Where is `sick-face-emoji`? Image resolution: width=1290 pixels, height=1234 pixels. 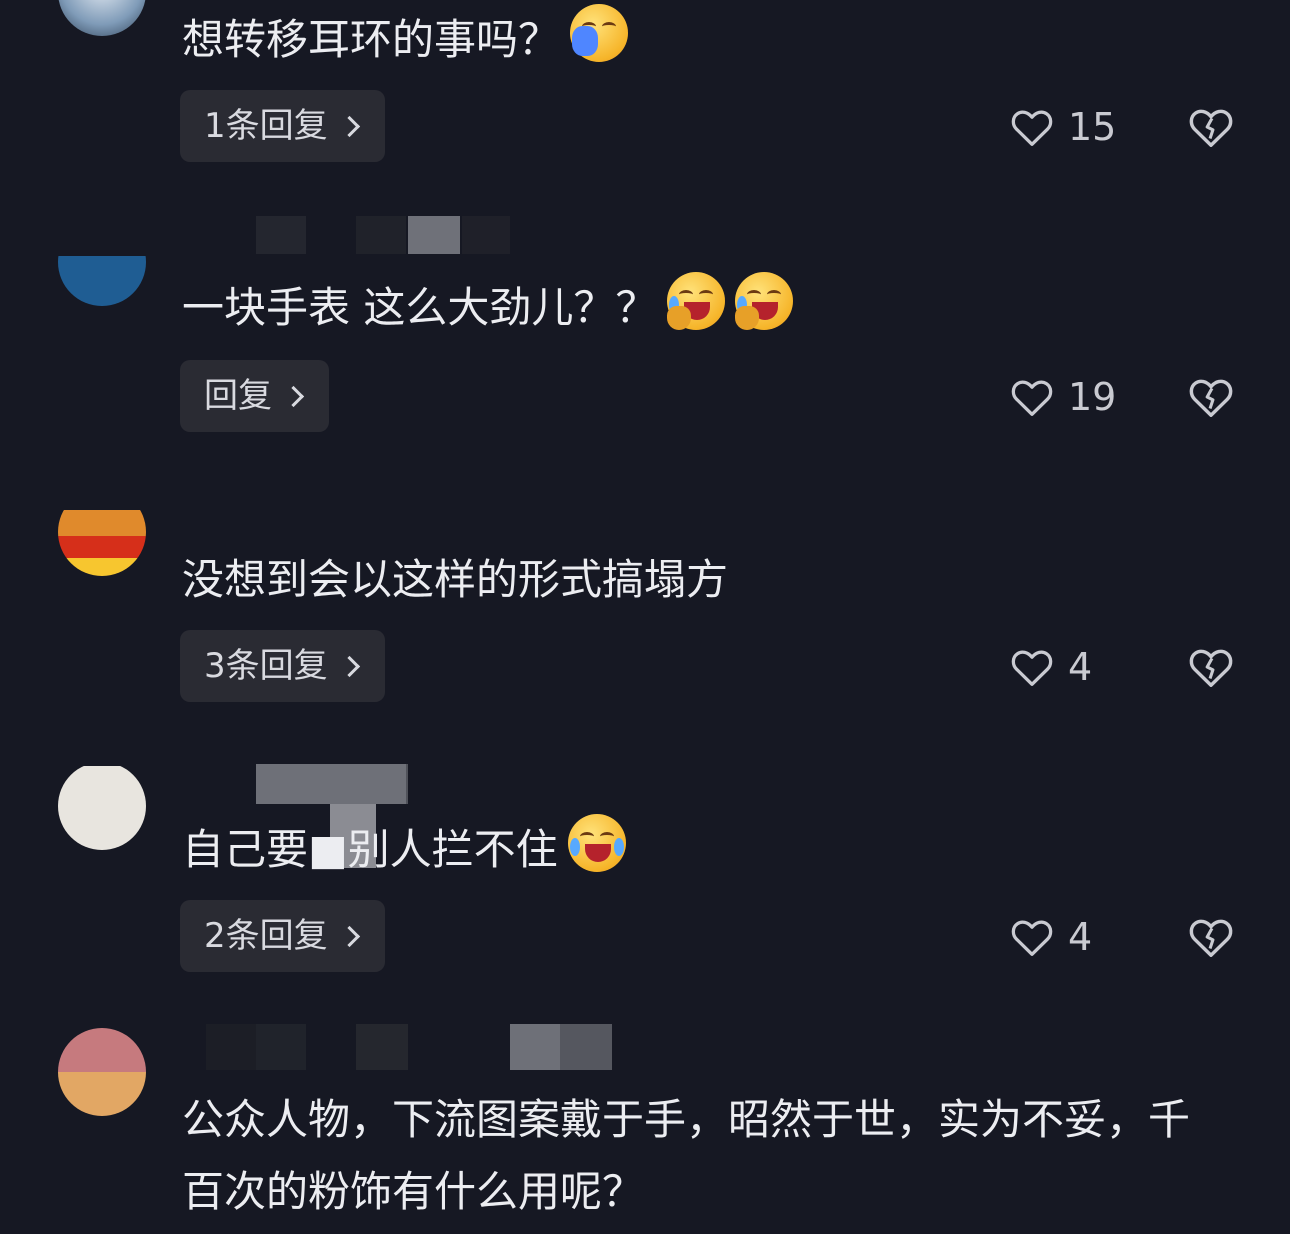
sick-face-emoji is located at coordinates (599, 33).